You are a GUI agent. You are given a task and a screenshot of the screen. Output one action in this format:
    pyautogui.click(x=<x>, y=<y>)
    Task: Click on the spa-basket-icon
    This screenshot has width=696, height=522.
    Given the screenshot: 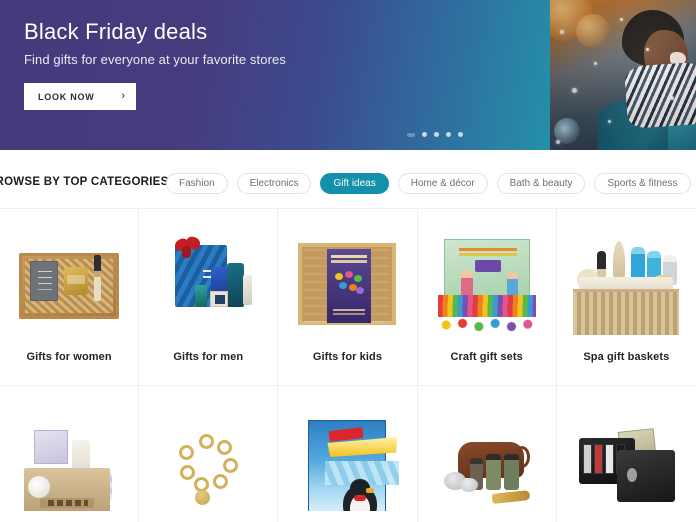 What is the action you would take?
    pyautogui.click(x=626, y=286)
    